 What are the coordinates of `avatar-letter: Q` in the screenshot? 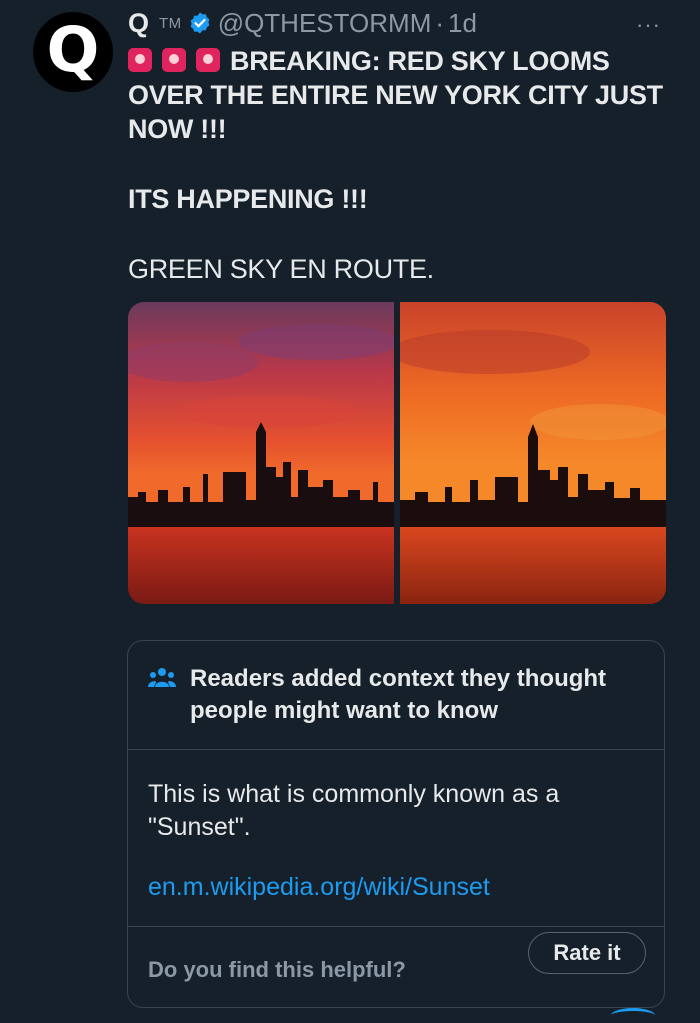 It's located at (73, 49).